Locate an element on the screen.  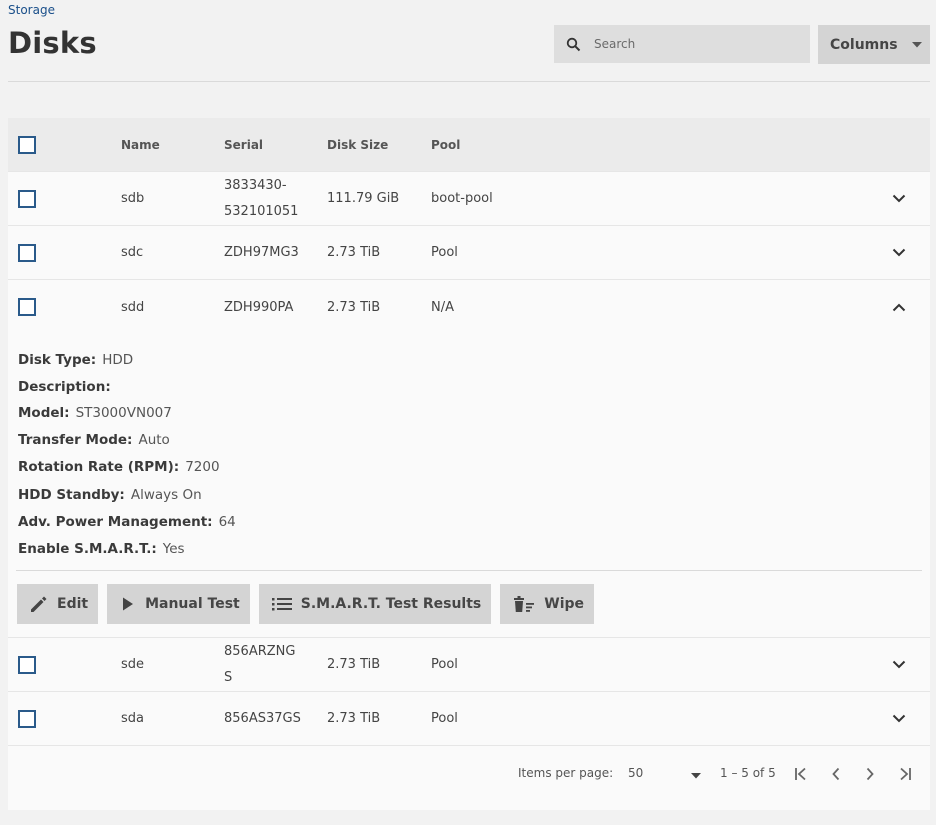
table-row: sda 856AS37GS 2.73 TiB Pool is located at coordinates (469, 719).